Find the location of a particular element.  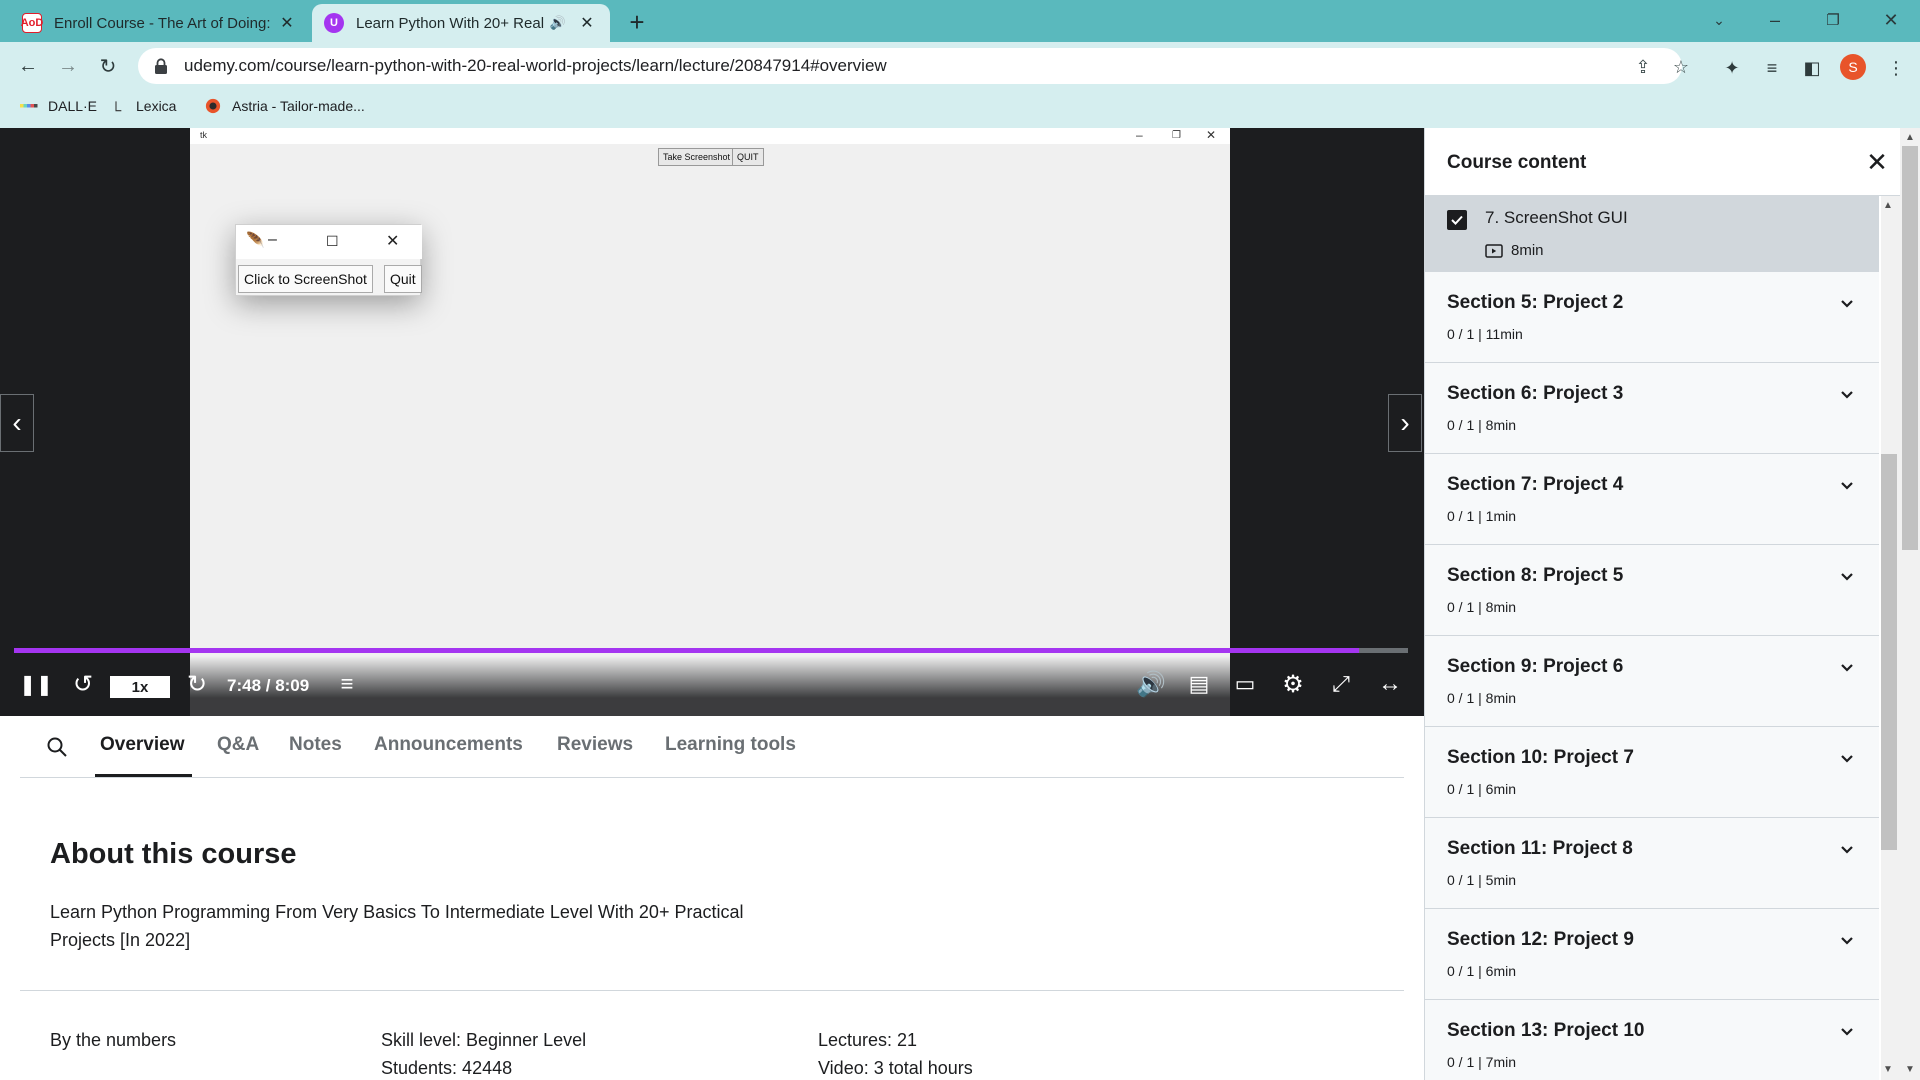

completed-checkbox is located at coordinates (1457, 220).